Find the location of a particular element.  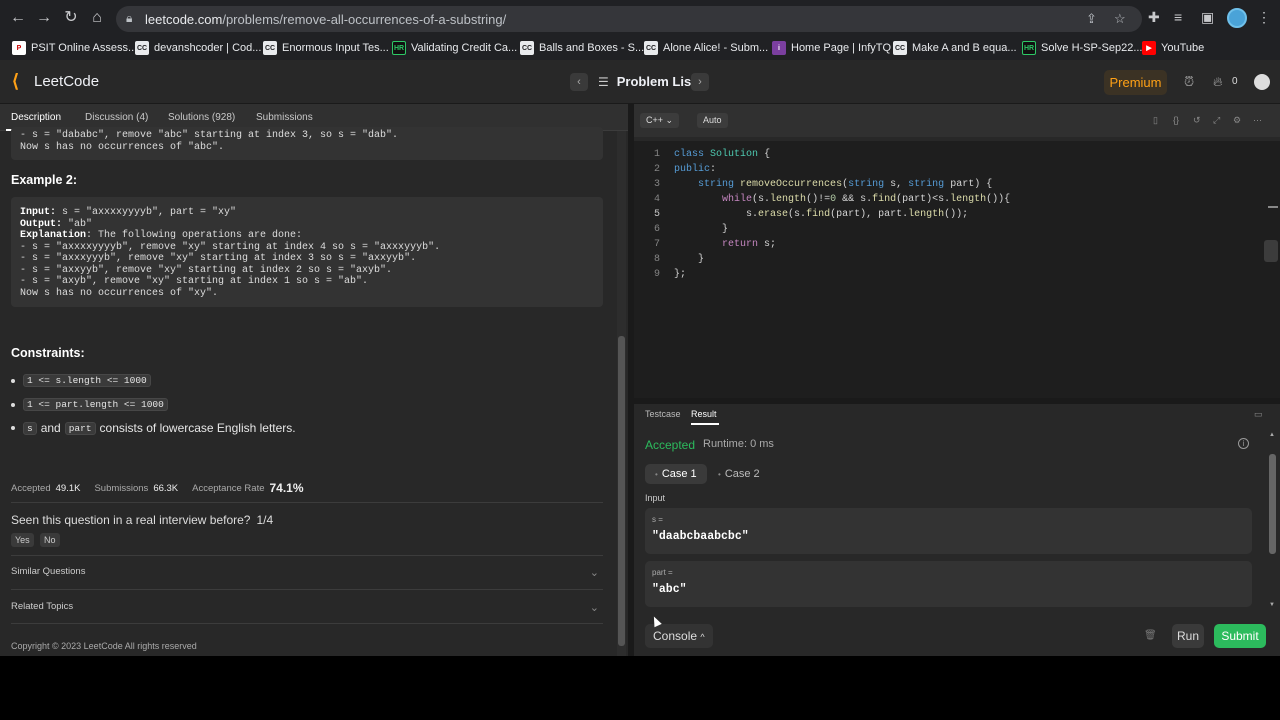

extensions-icon: ✚ is located at coordinates (1154, 17).